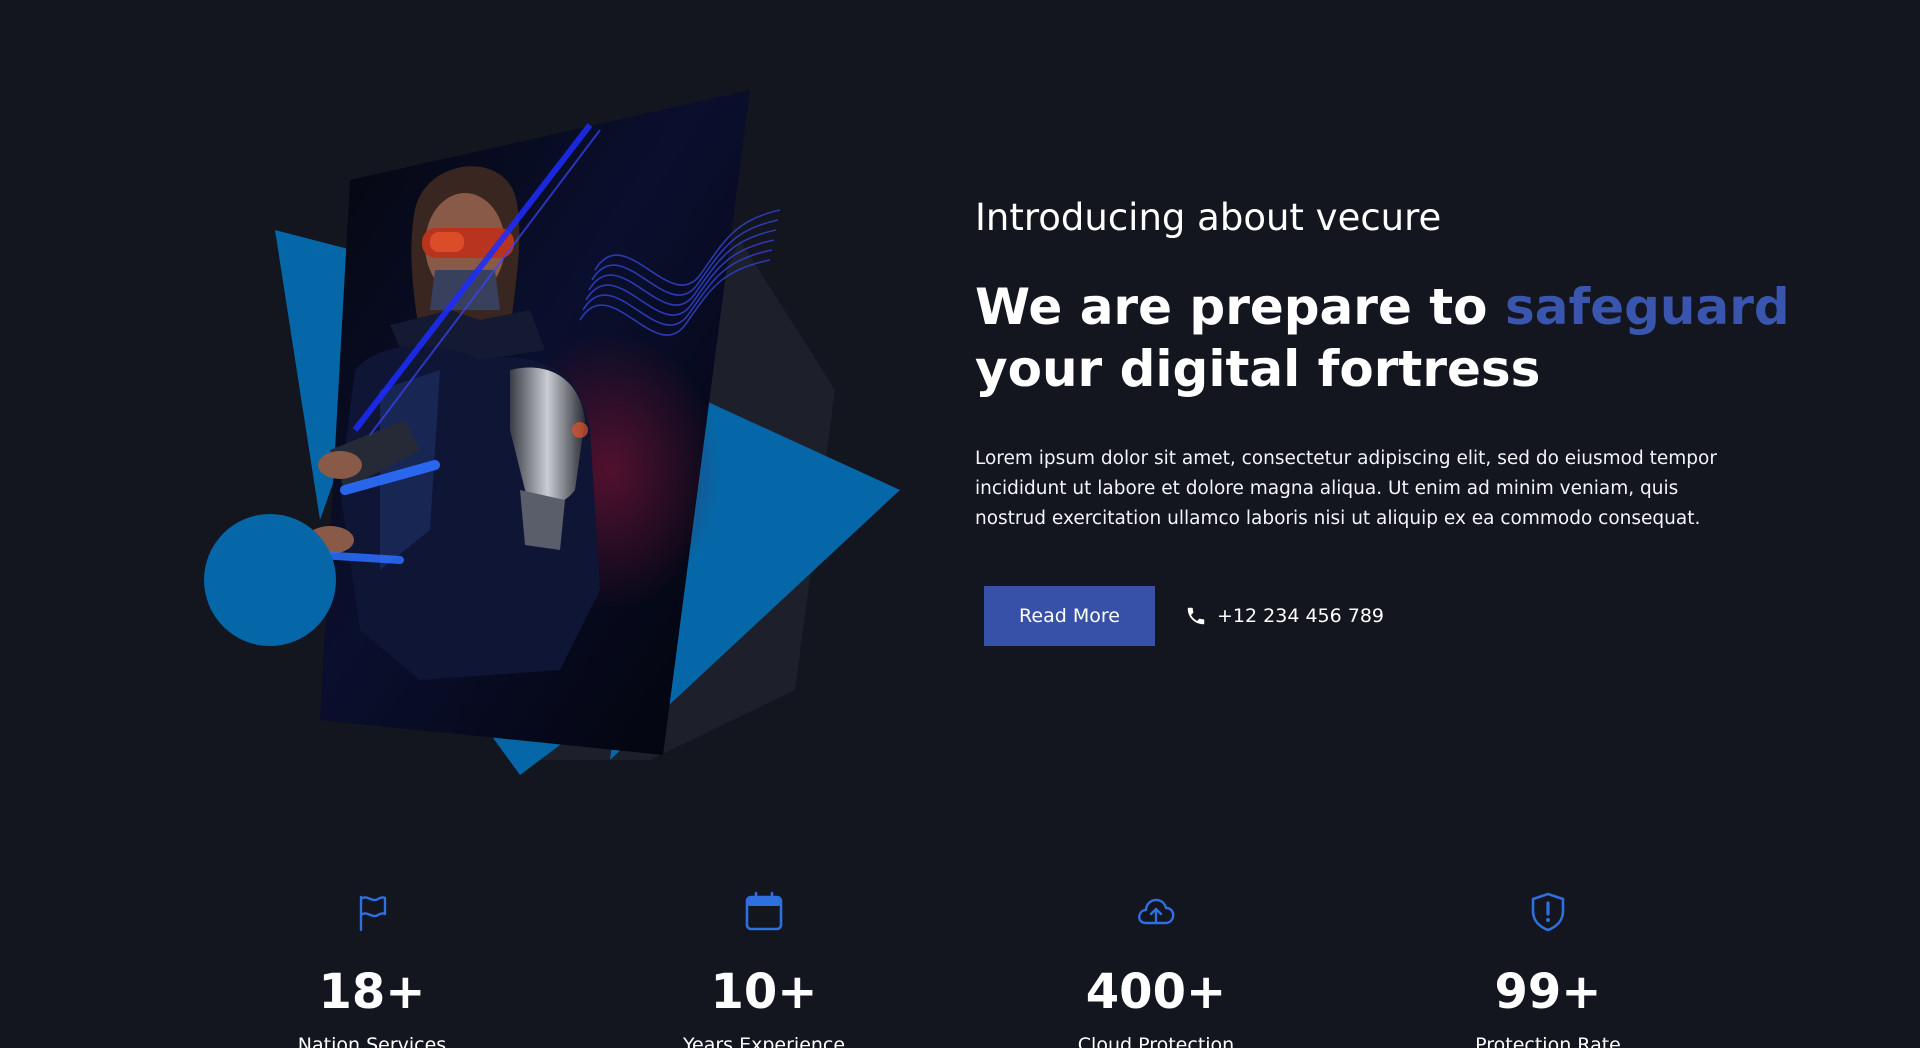 This screenshot has width=1920, height=1048. I want to click on stat-label: Nation Services, so click(372, 1041).